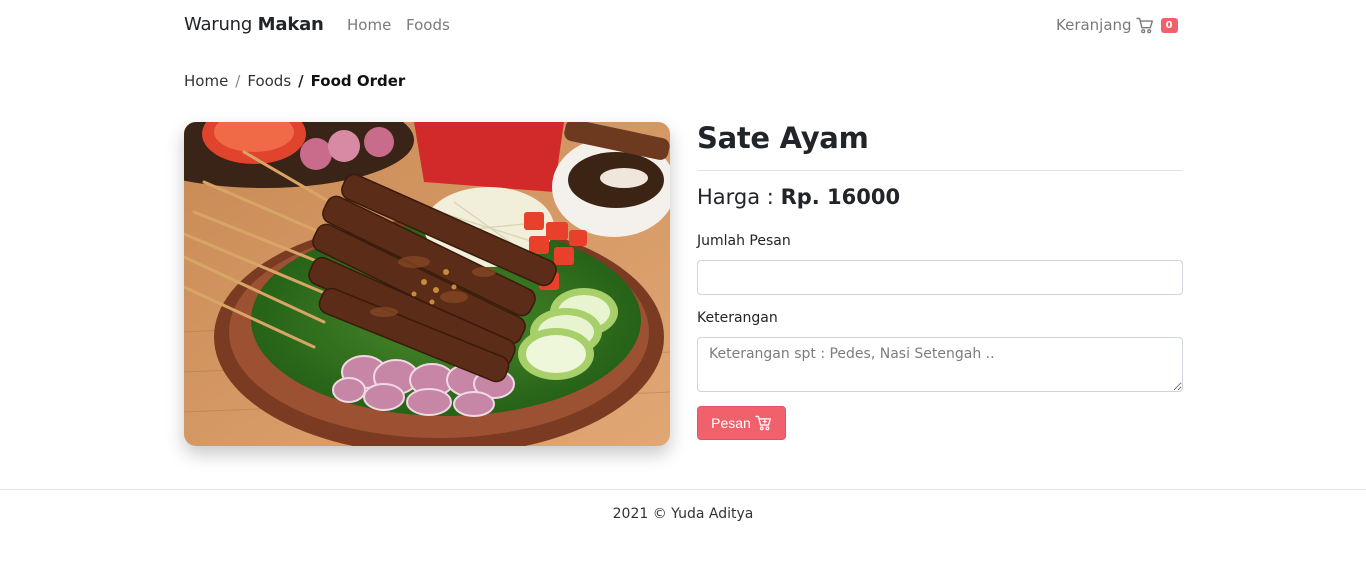 This screenshot has height=576, width=1366. Describe the element at coordinates (1094, 25) in the screenshot. I see `cart-label: Keranjang` at that location.